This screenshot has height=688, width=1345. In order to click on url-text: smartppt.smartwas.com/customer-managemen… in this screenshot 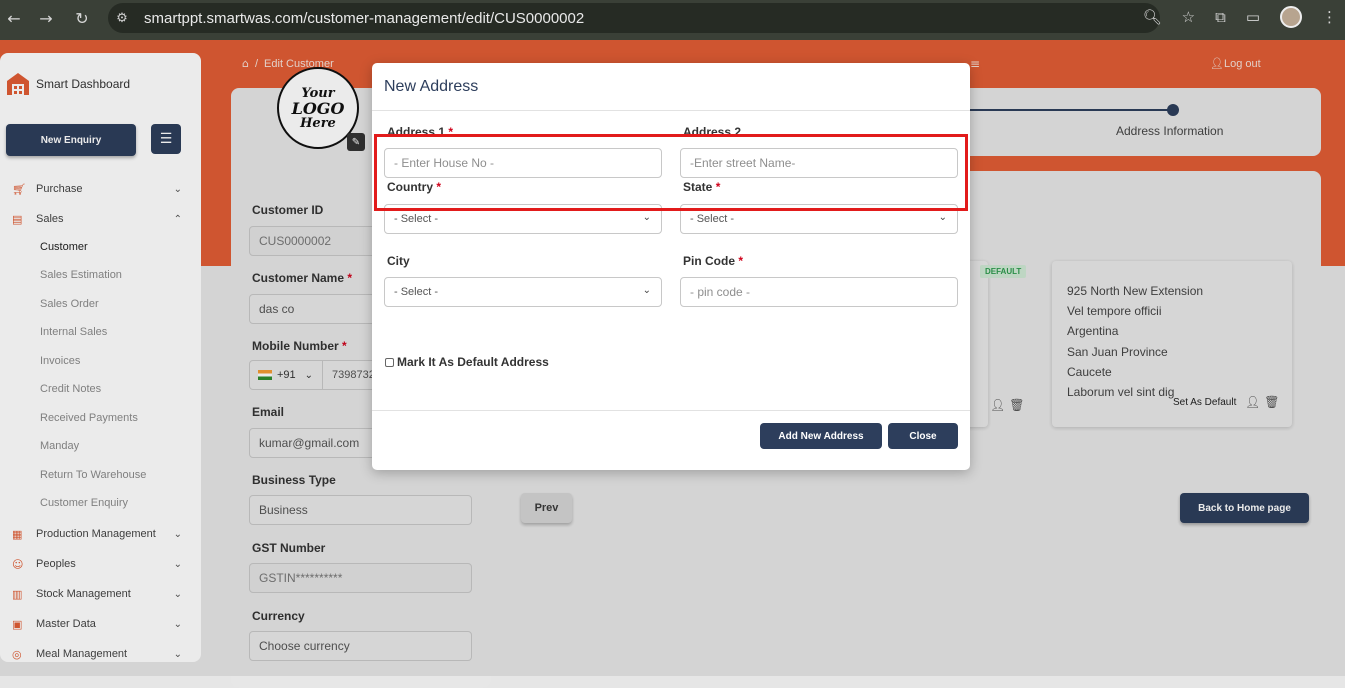, I will do `click(364, 18)`.